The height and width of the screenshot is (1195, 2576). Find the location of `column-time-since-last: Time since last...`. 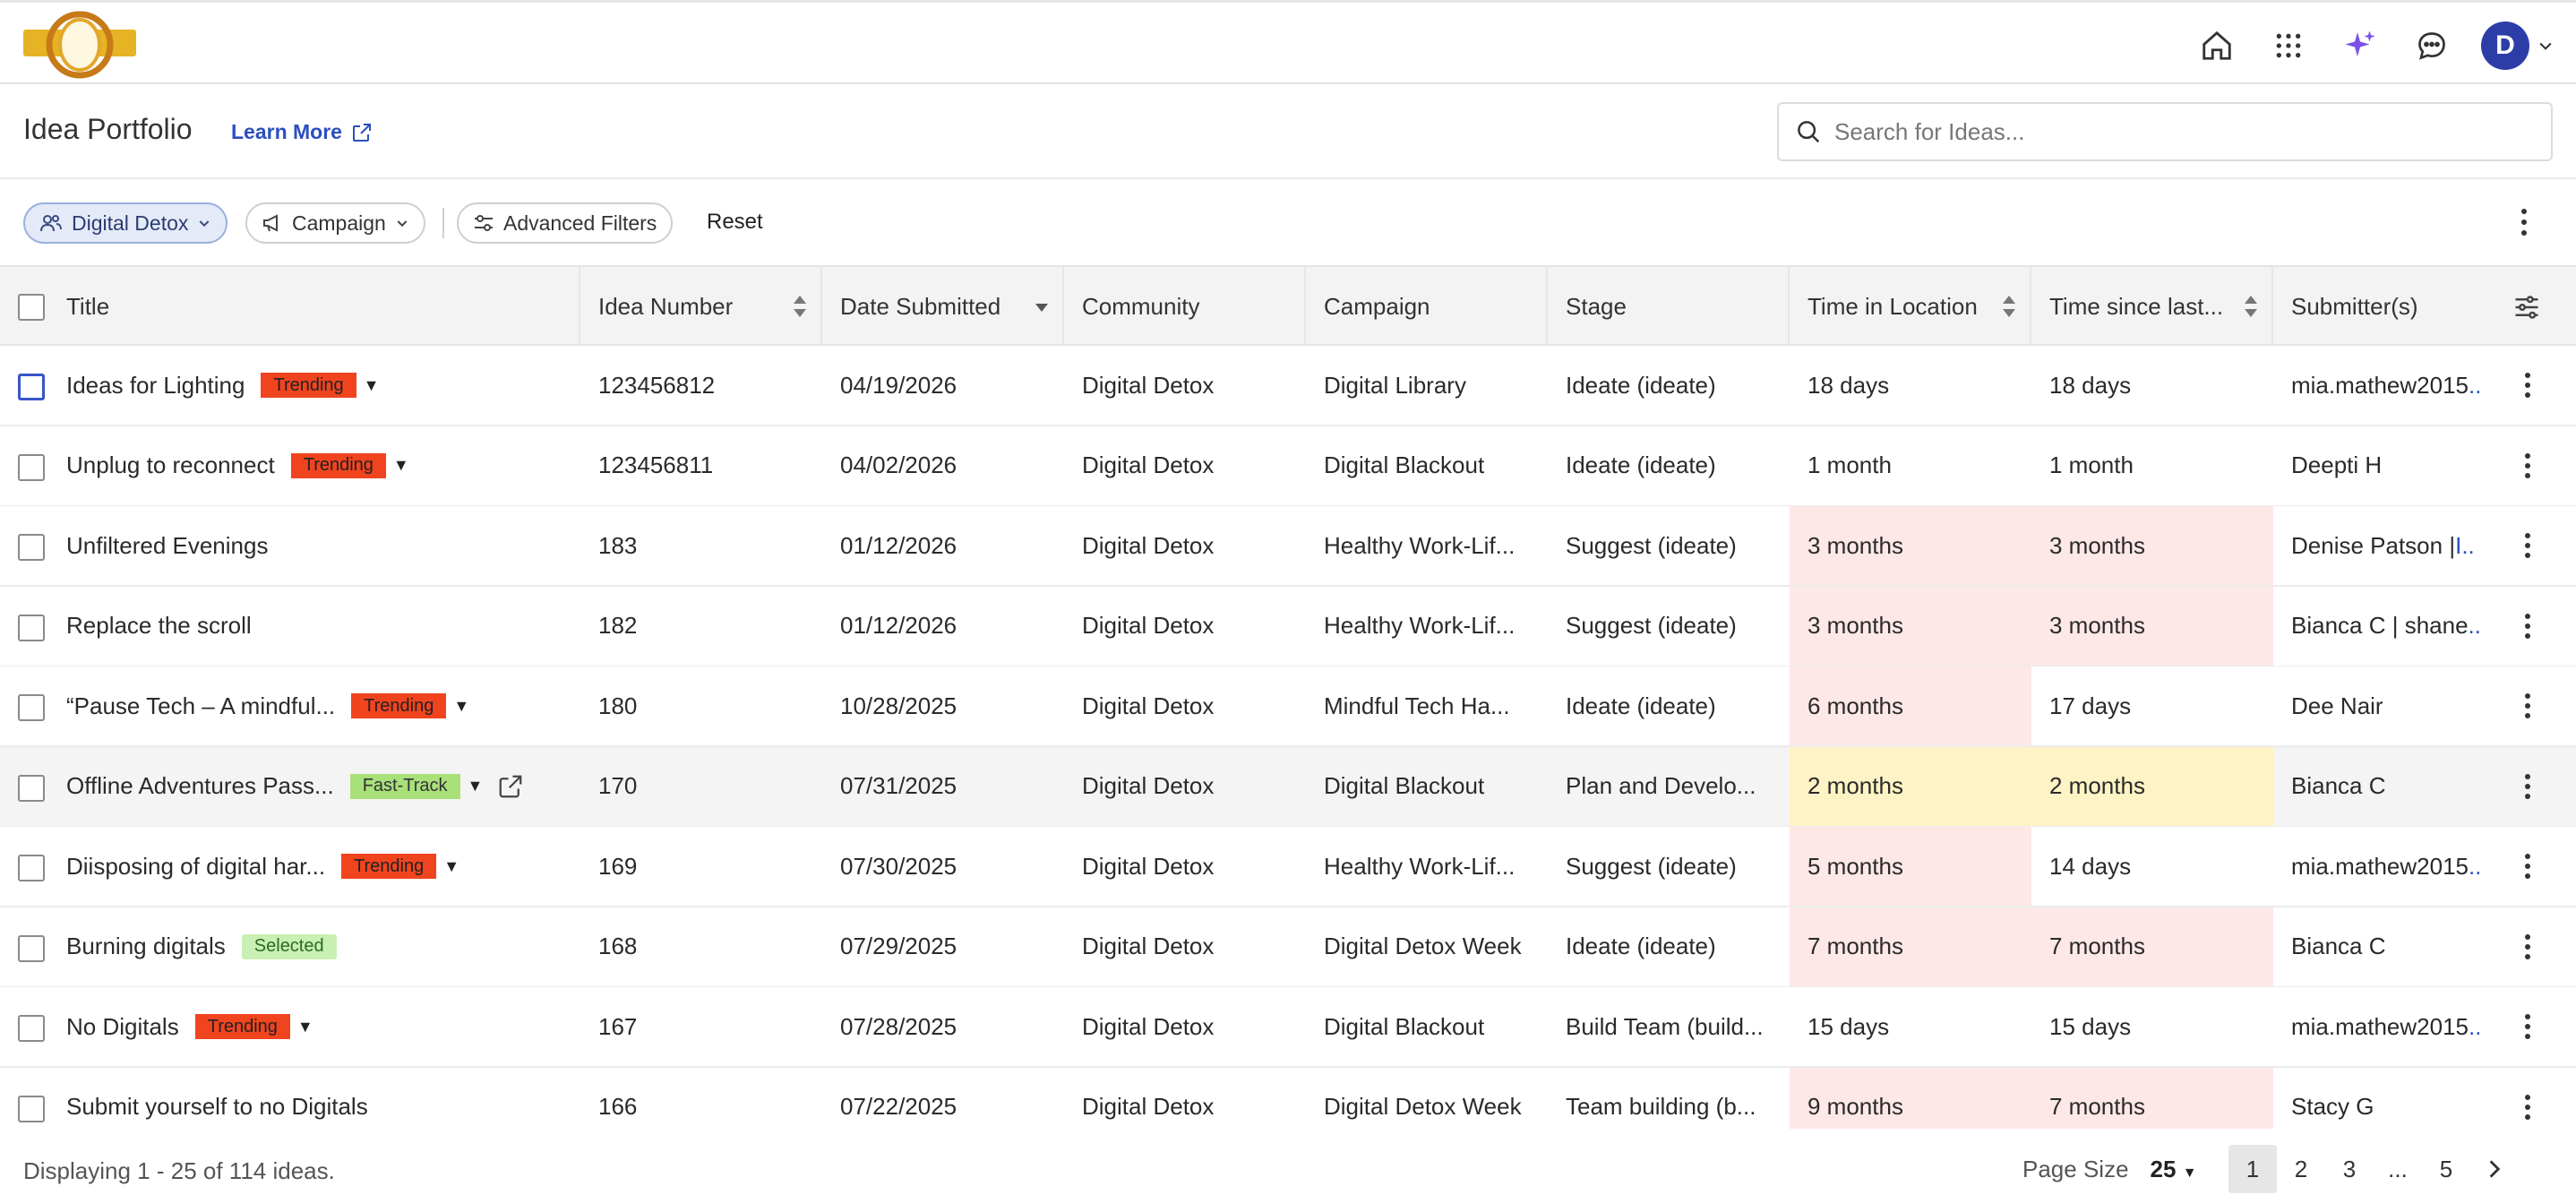

column-time-since-last: Time since last... is located at coordinates (2152, 306).